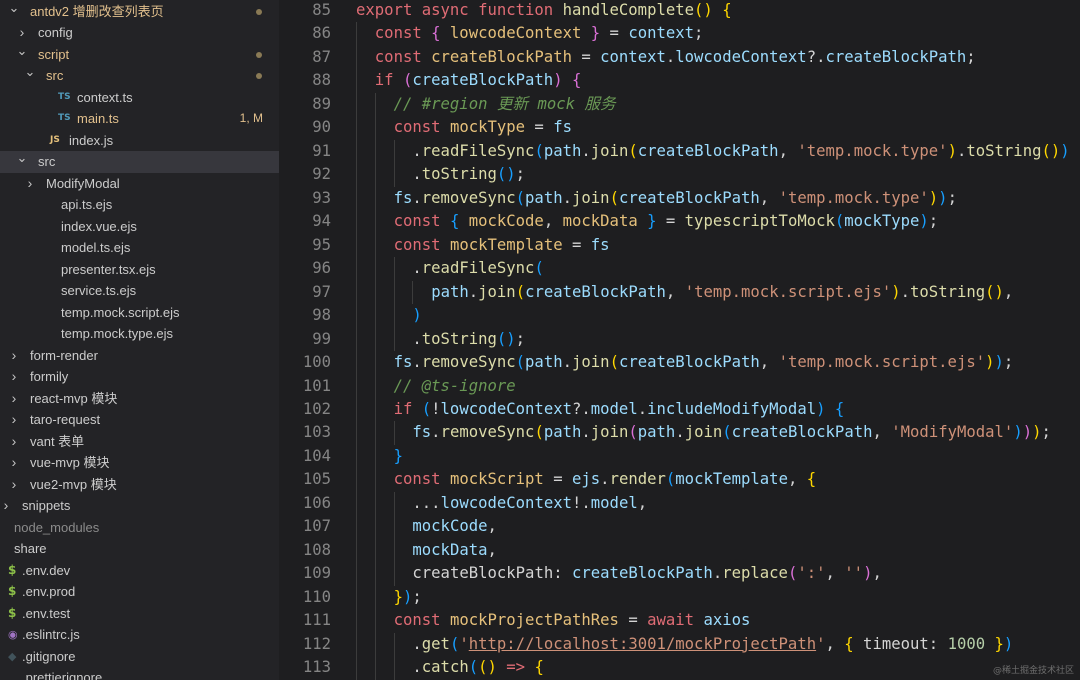 The image size is (1080, 680). I want to click on code-token: path, so click(544, 362).